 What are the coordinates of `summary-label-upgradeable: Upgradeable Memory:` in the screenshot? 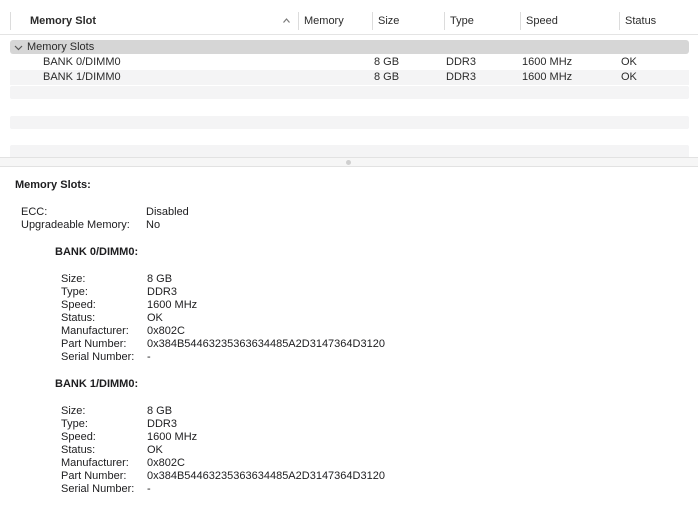 It's located at (75, 225).